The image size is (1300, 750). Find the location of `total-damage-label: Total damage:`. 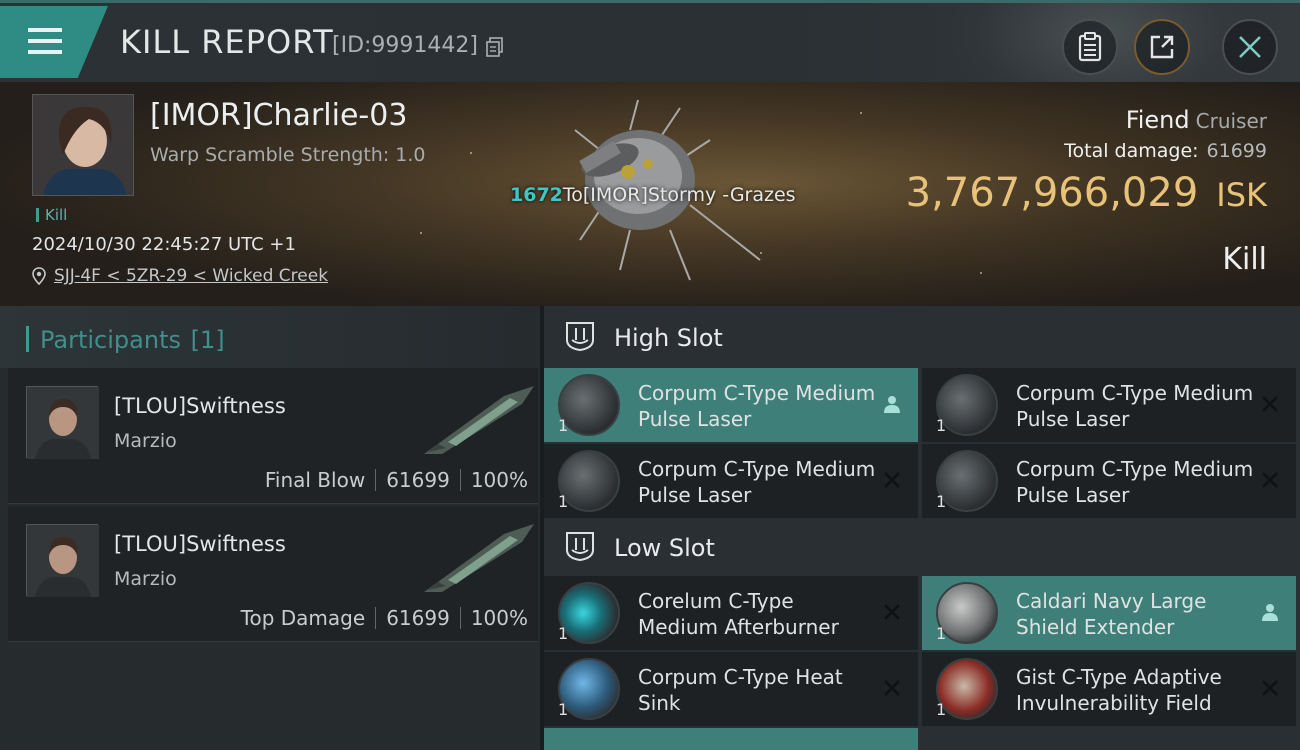

total-damage-label: Total damage: is located at coordinates (1131, 151).